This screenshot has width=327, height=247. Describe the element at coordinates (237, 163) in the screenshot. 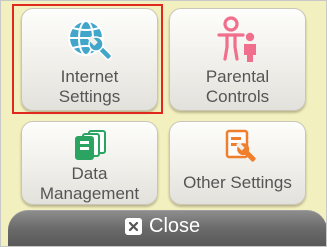

I see `other-settings-button: Other Settings` at that location.